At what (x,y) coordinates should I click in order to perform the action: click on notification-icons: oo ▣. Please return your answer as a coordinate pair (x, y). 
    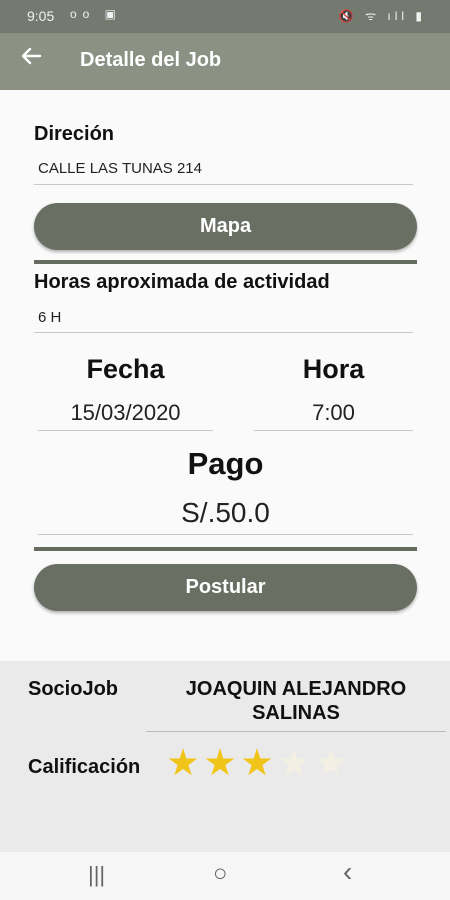
    Looking at the image, I should click on (96, 14).